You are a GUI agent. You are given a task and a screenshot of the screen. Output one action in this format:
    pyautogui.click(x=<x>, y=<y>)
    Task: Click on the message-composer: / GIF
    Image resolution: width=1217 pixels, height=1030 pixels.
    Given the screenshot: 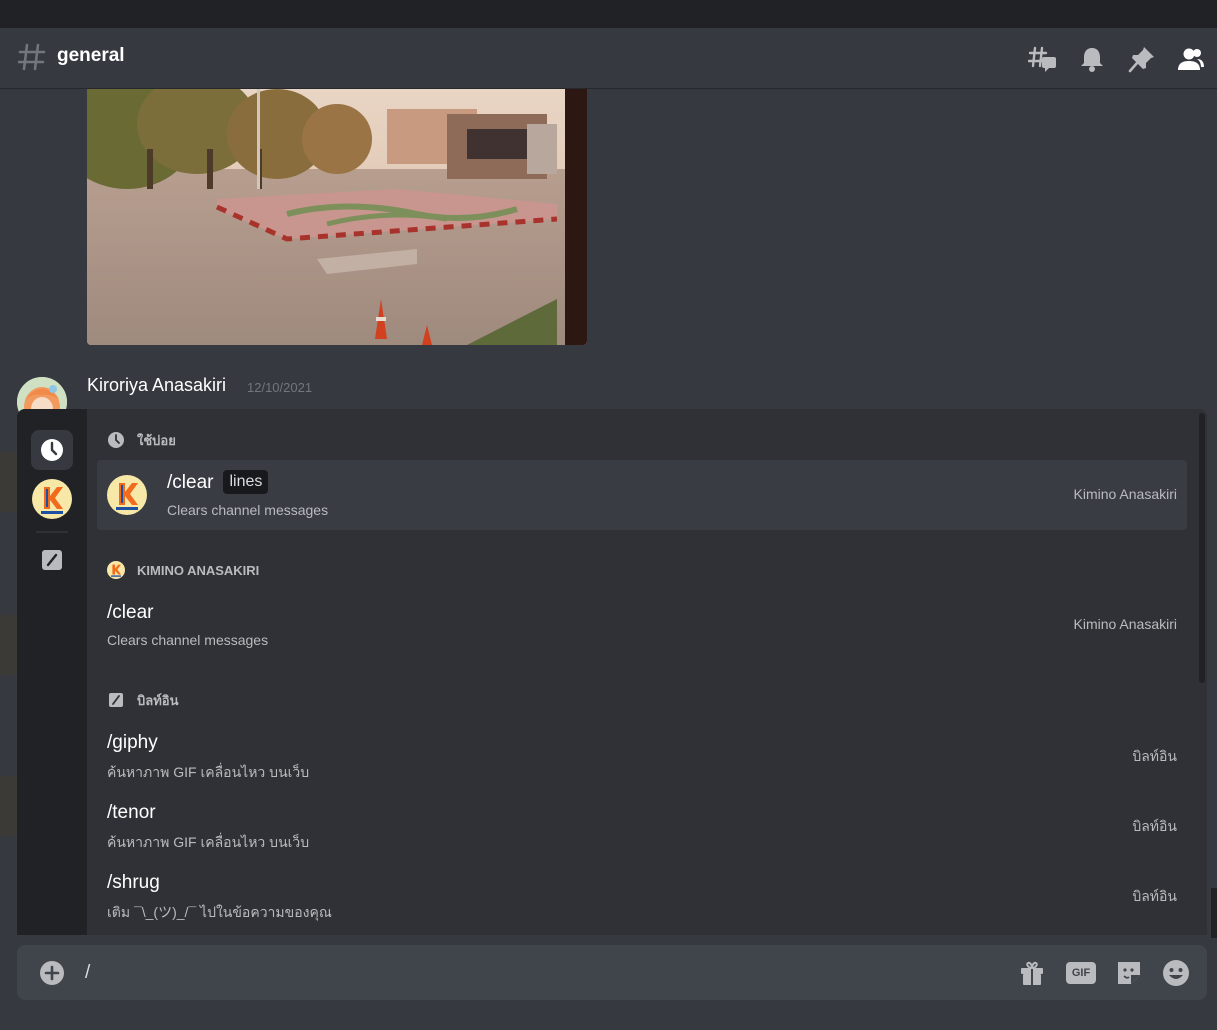 What is the action you would take?
    pyautogui.click(x=612, y=972)
    